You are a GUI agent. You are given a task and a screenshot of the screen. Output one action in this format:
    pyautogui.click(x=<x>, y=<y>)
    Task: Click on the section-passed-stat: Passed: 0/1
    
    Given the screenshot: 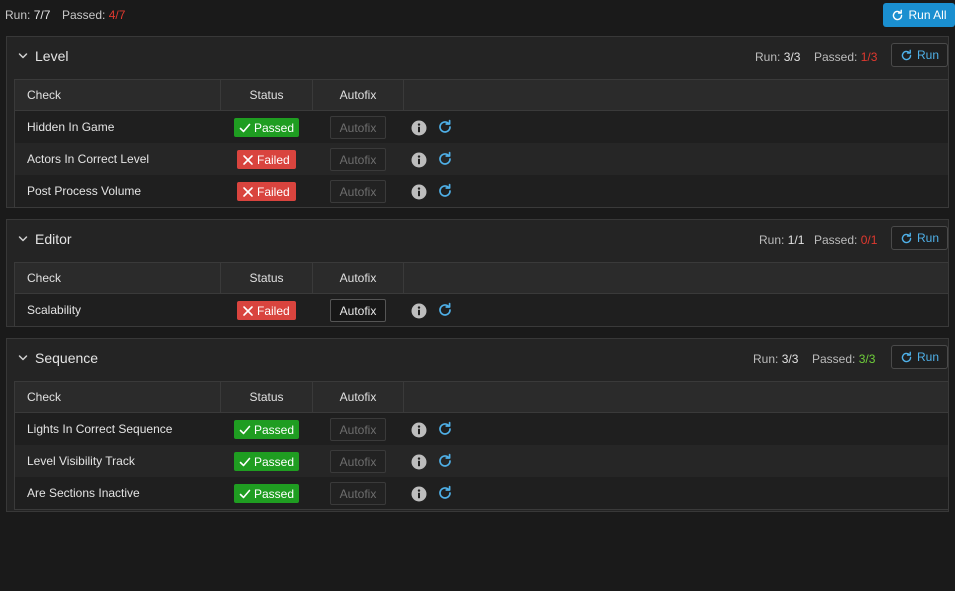 What is the action you would take?
    pyautogui.click(x=845, y=240)
    